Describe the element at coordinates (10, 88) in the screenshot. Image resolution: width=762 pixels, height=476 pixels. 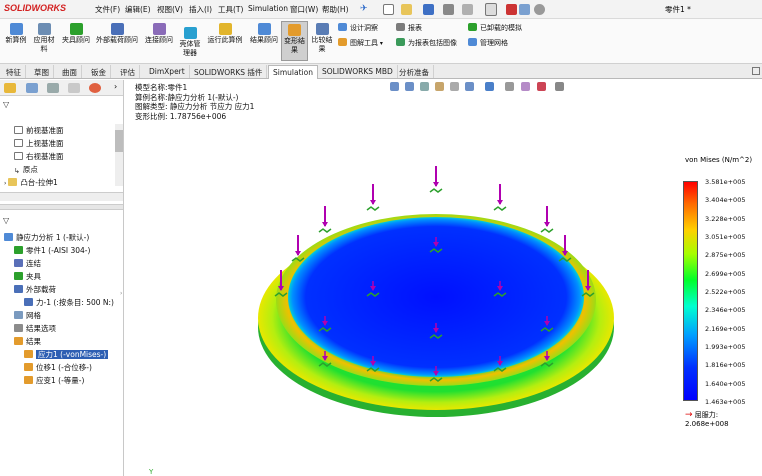
I see `feature-manager-tab-icon` at that location.